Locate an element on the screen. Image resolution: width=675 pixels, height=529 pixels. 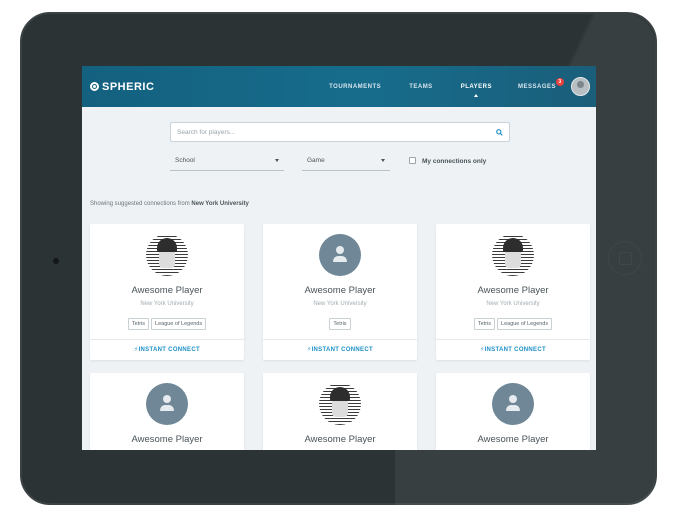
game-tags: Tetris is located at coordinates (340, 324).